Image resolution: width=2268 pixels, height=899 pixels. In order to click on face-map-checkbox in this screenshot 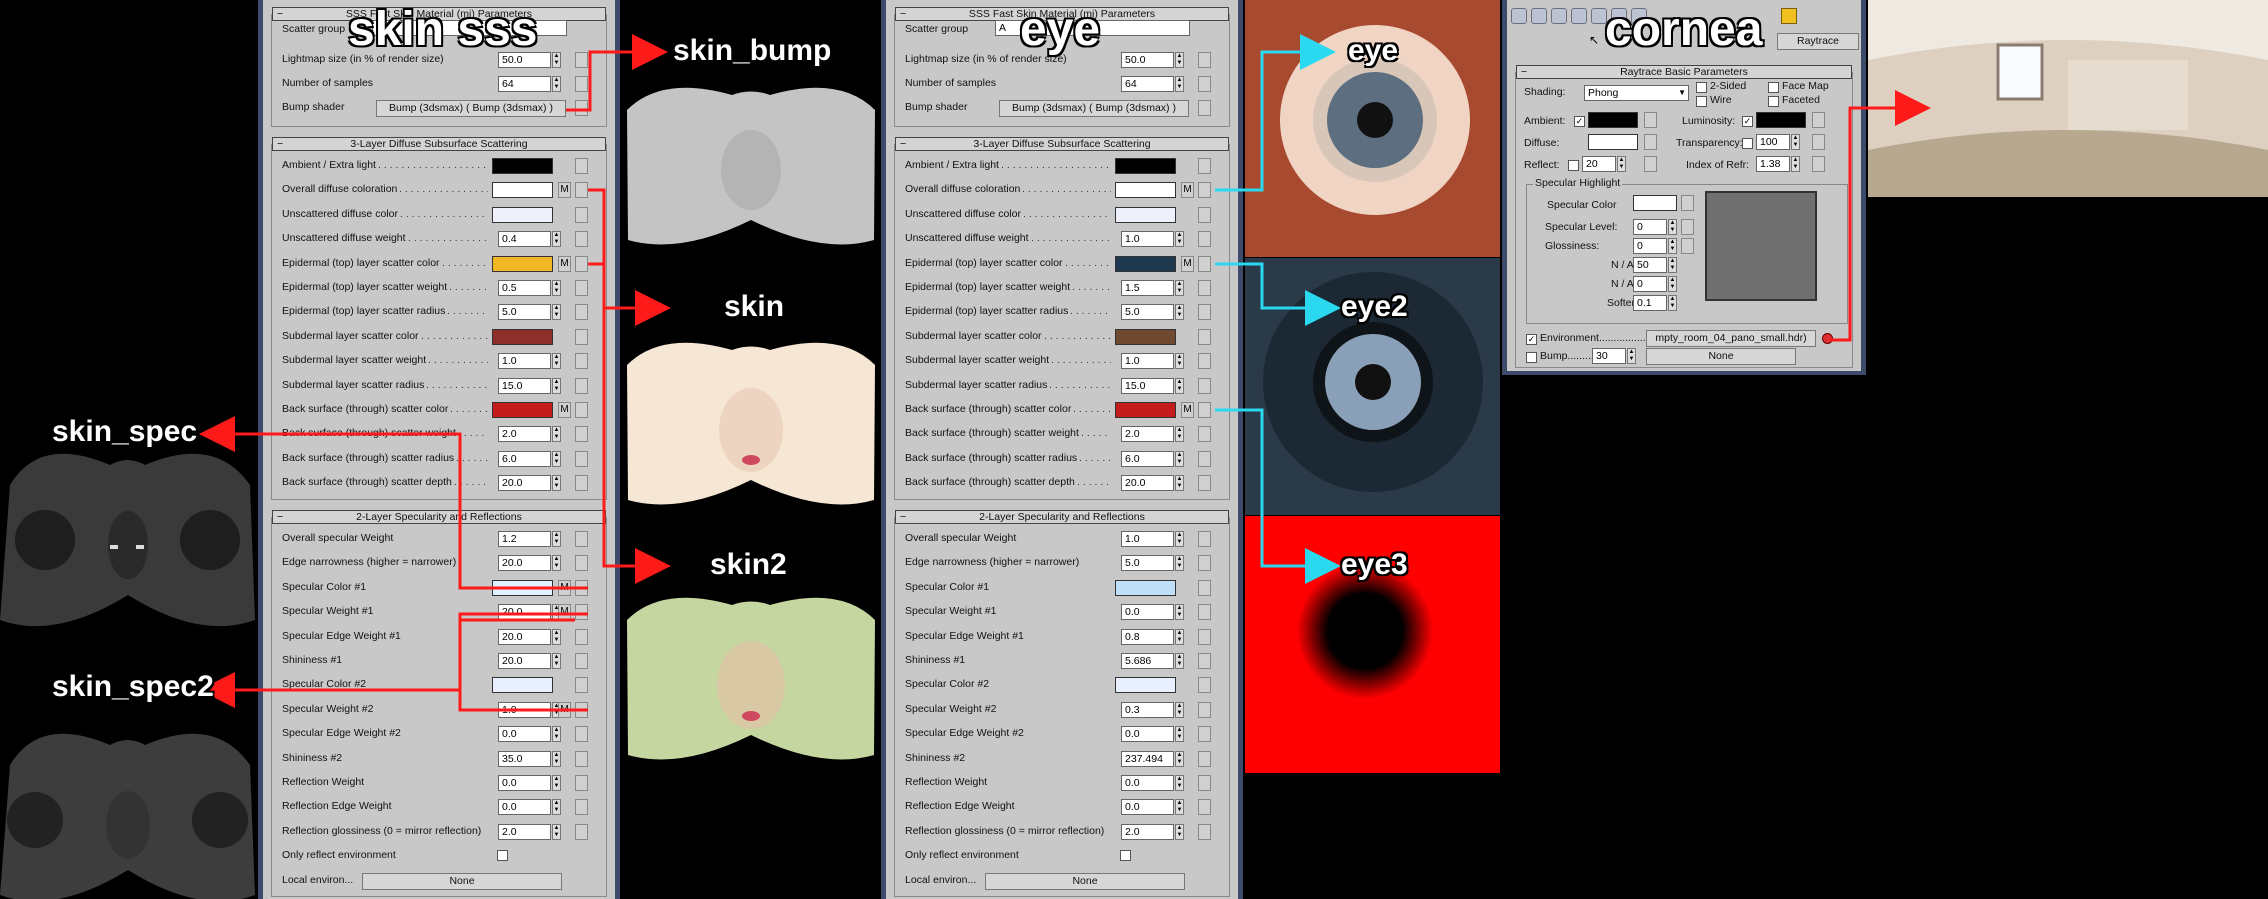, I will do `click(1773, 87)`.